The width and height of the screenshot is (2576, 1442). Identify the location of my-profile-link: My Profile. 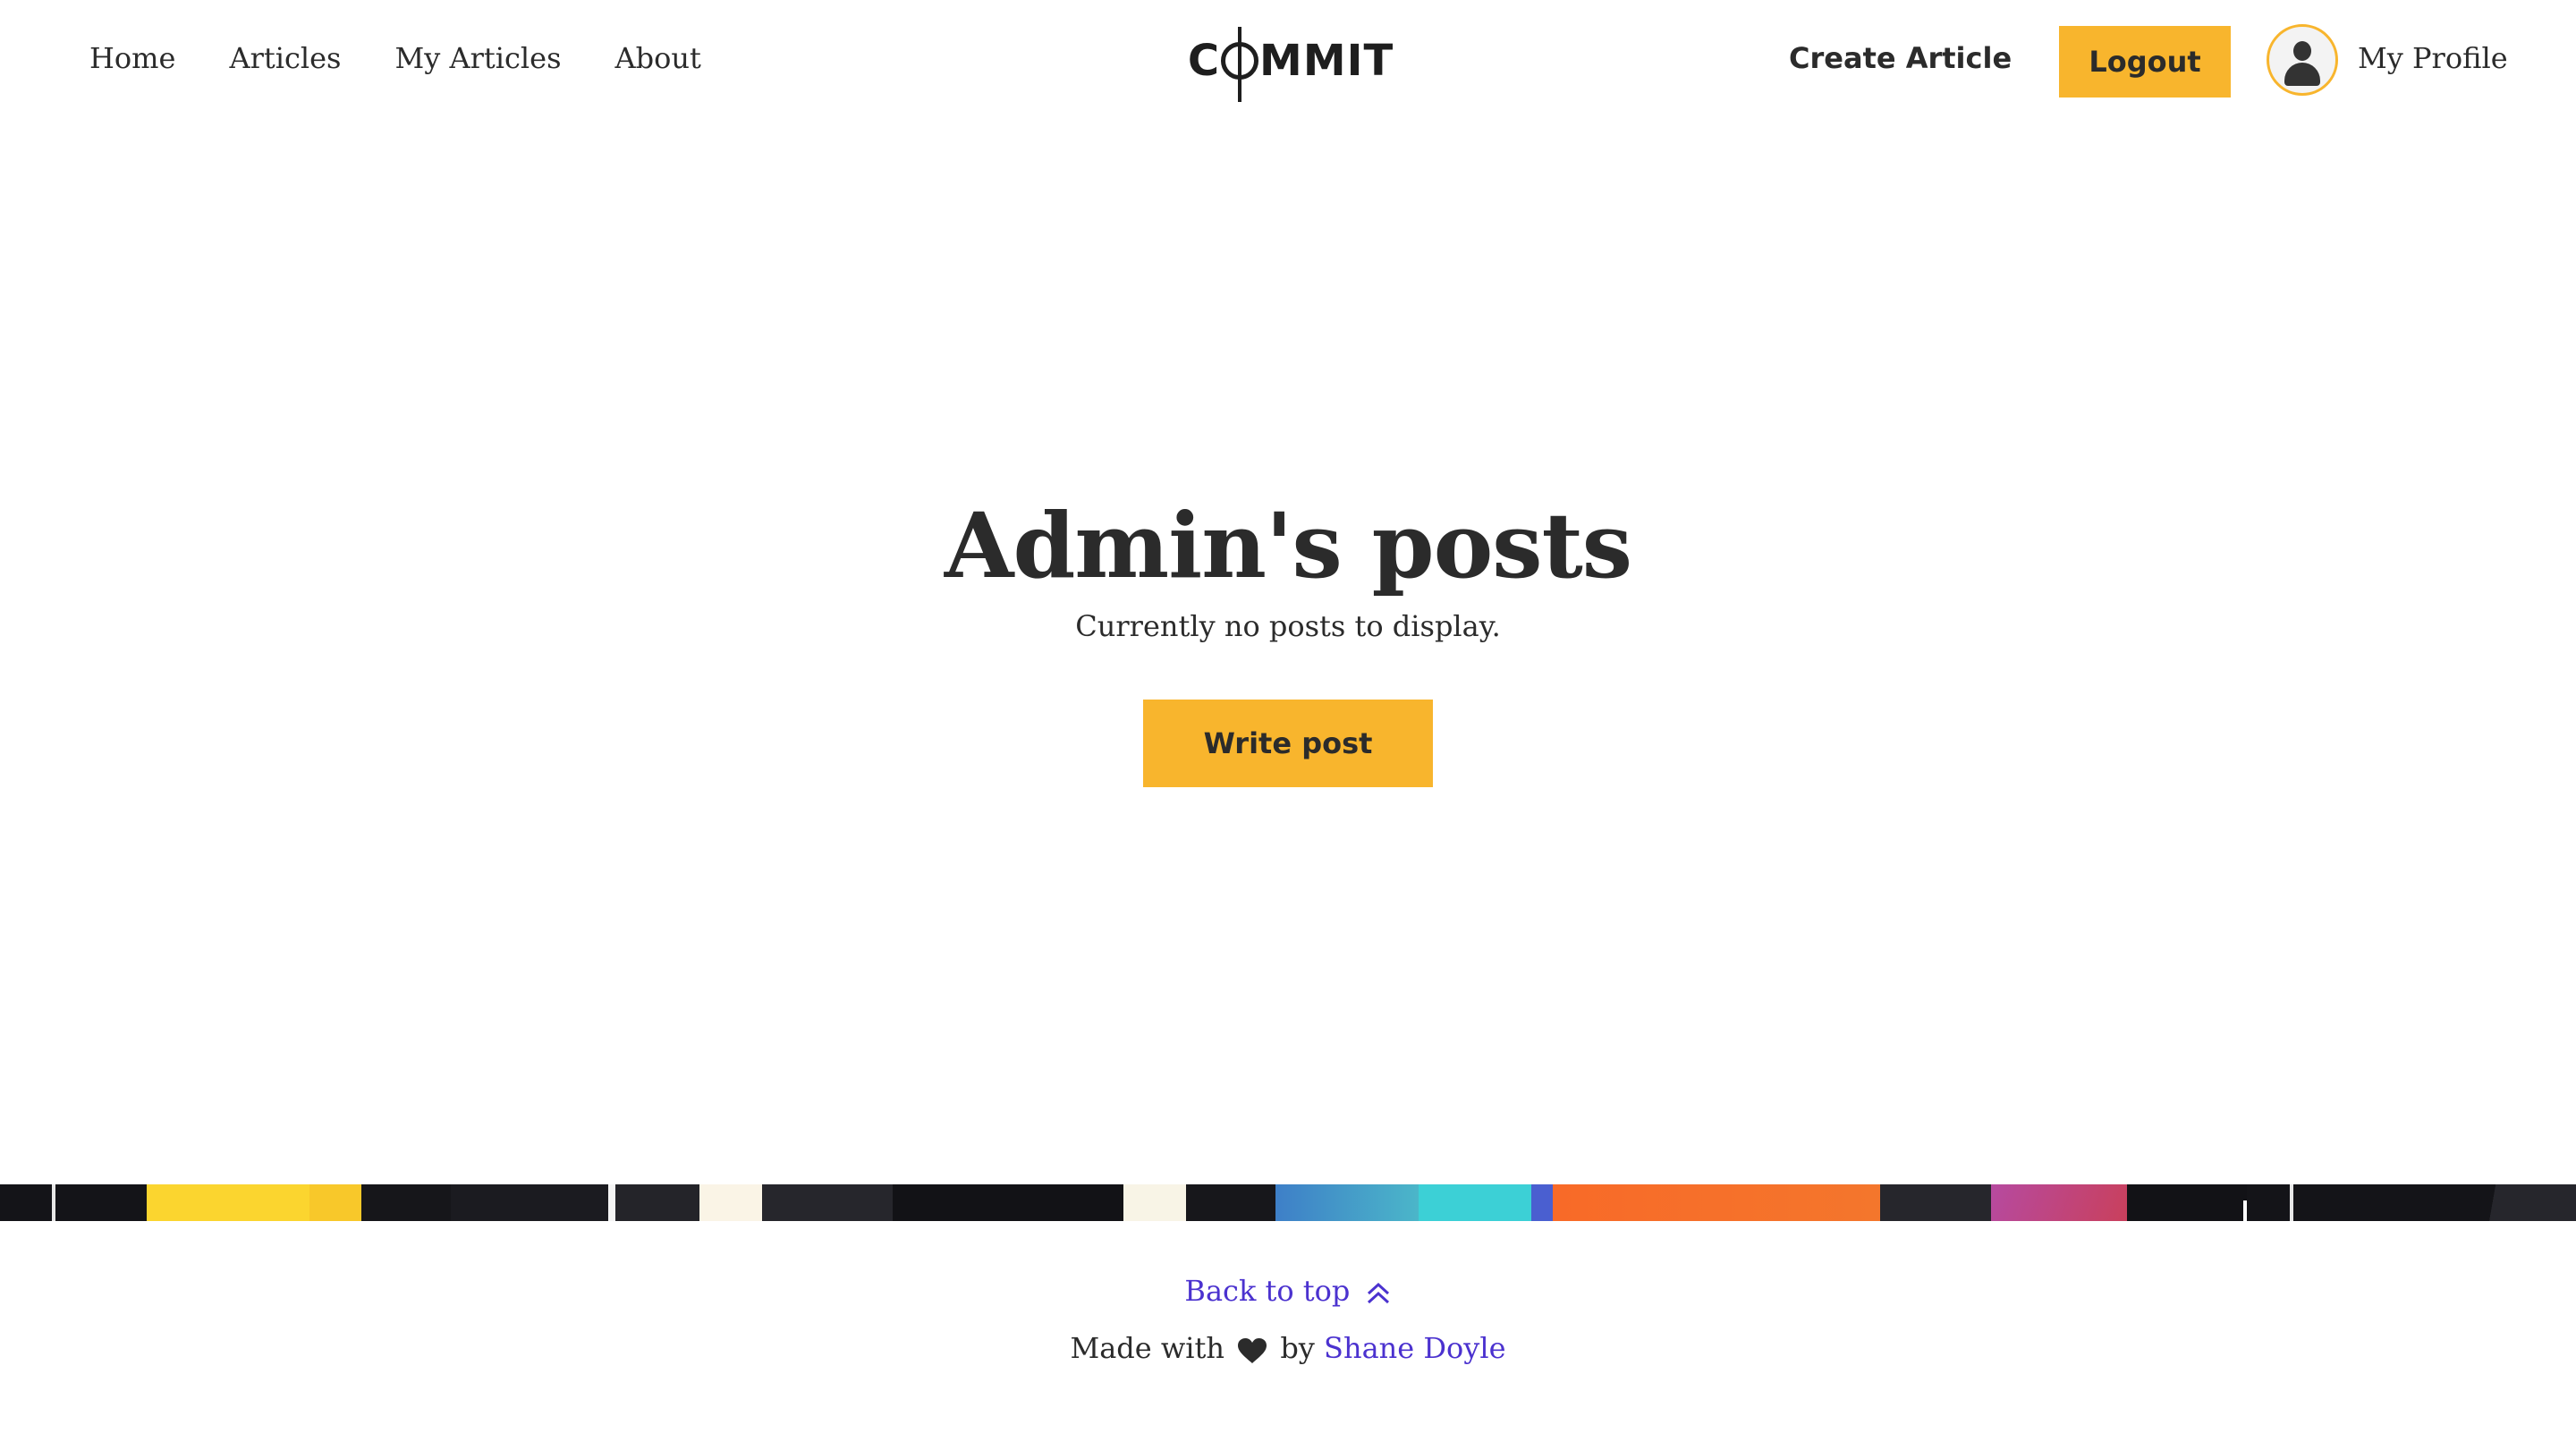
(2433, 58).